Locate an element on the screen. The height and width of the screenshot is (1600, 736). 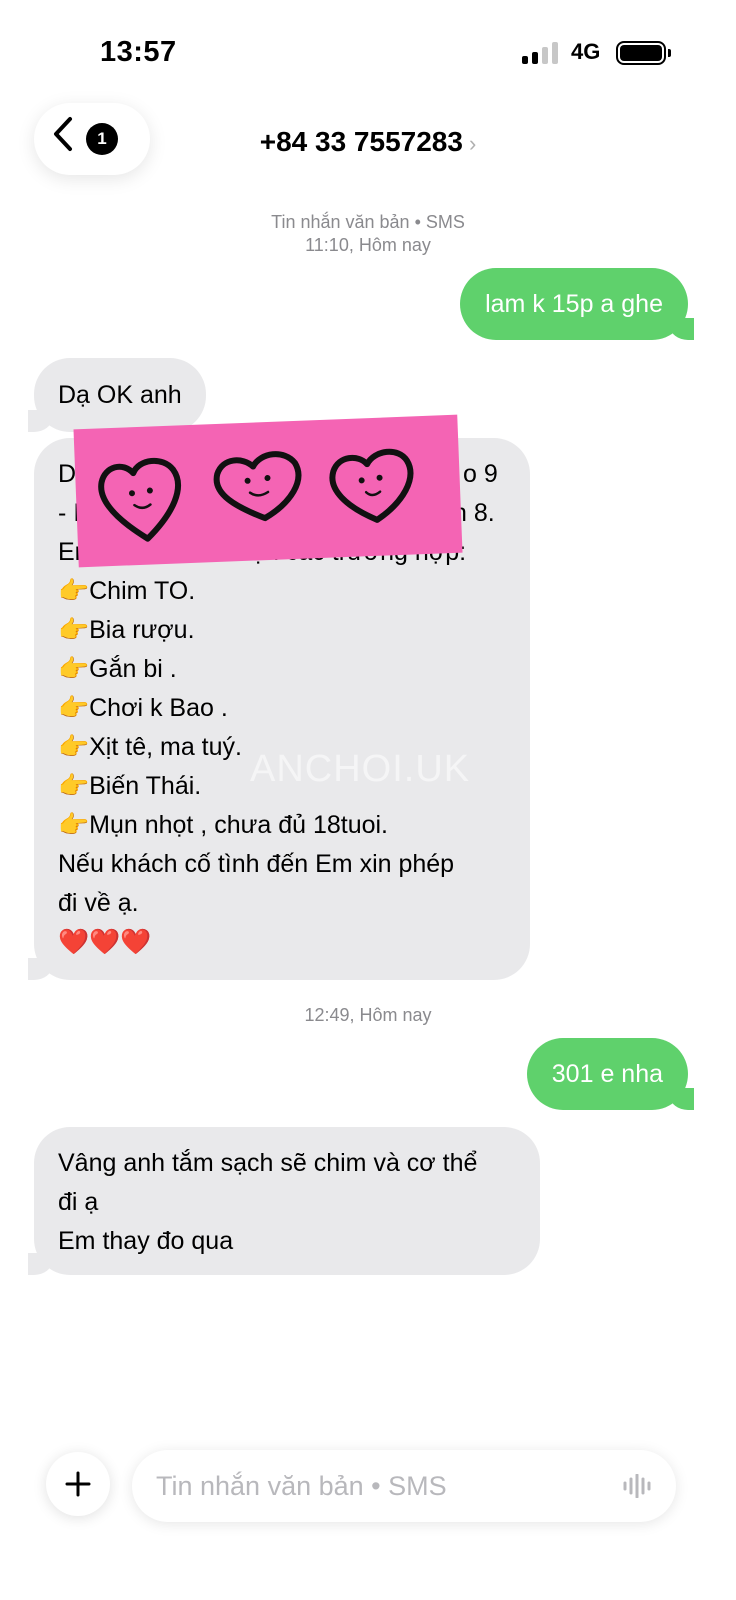
message-line: 👉Gắn bi . is located at coordinates (117, 669).